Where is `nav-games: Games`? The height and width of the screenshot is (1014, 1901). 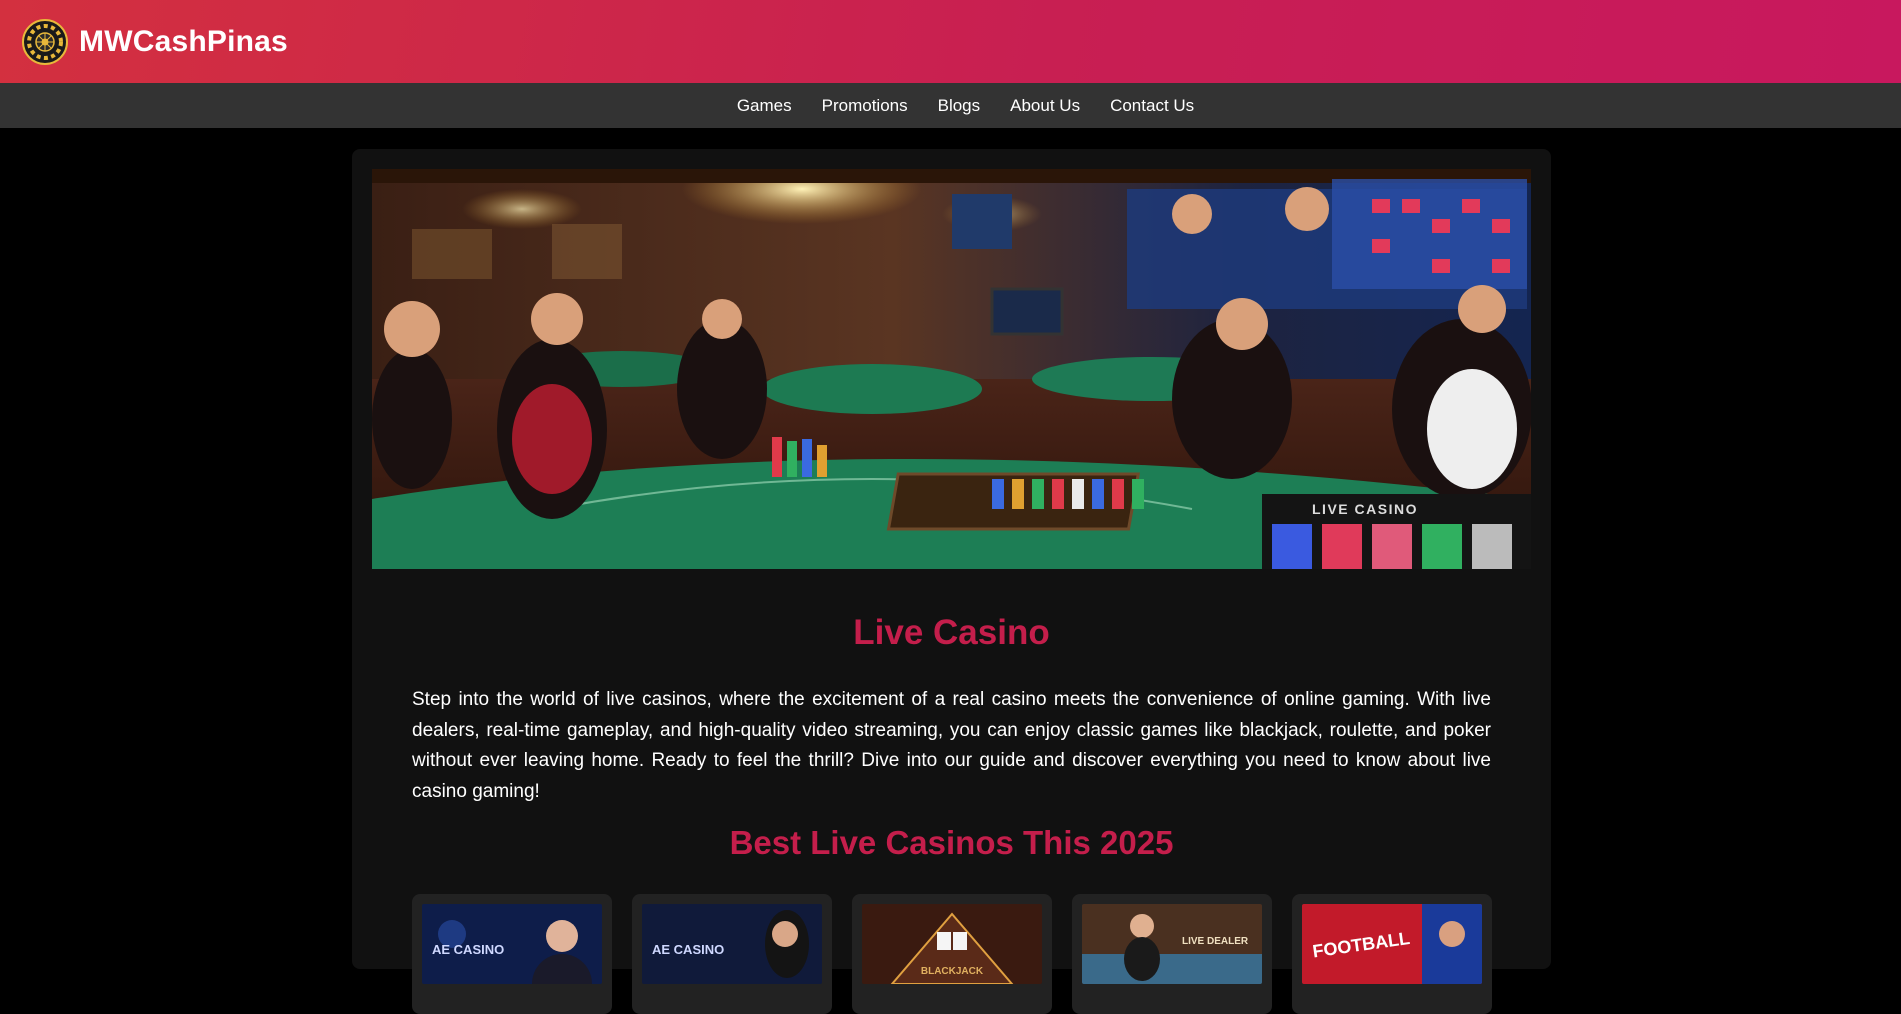 nav-games: Games is located at coordinates (764, 106).